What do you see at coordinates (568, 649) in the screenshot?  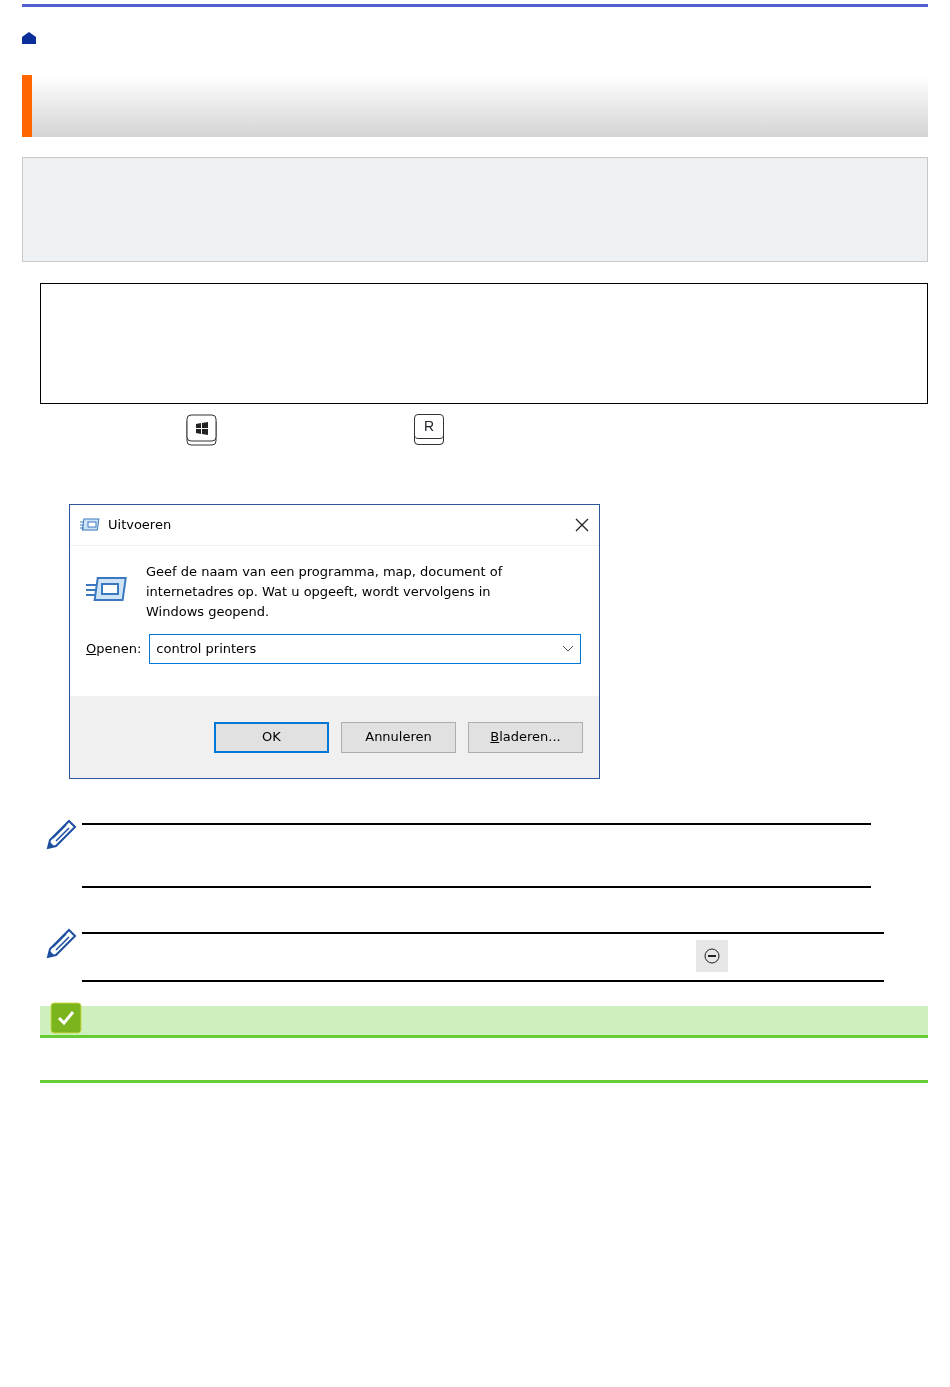 I see `dropdown-caret-icon` at bounding box center [568, 649].